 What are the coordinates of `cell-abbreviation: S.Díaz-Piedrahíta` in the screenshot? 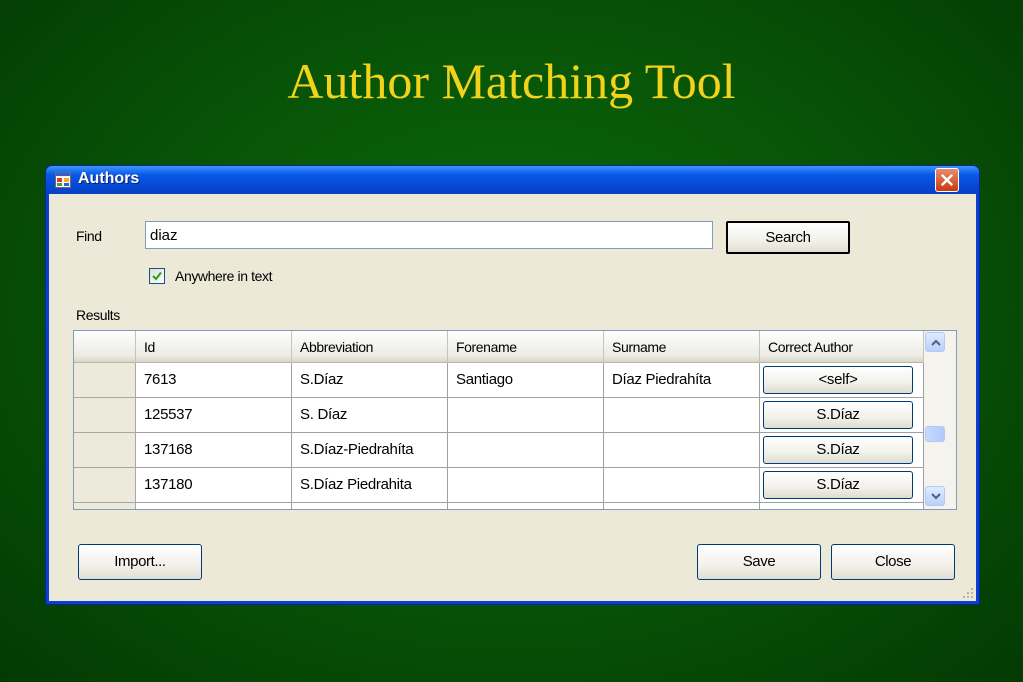 It's located at (370, 450).